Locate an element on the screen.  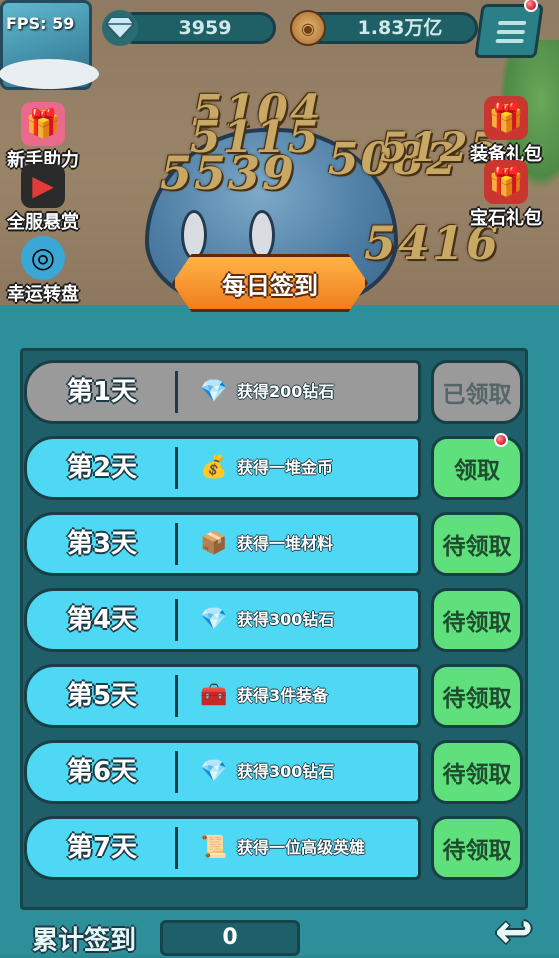
pending-button-day7: 待领取 is located at coordinates (477, 848).